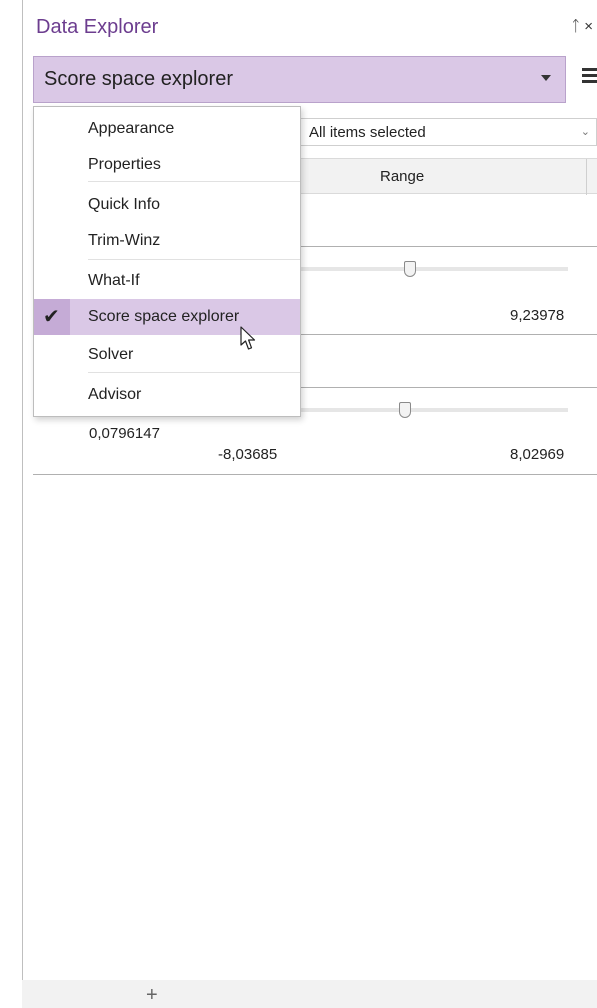 This screenshot has width=597, height=1008. I want to click on menu-item-label: Appearance, so click(131, 128).